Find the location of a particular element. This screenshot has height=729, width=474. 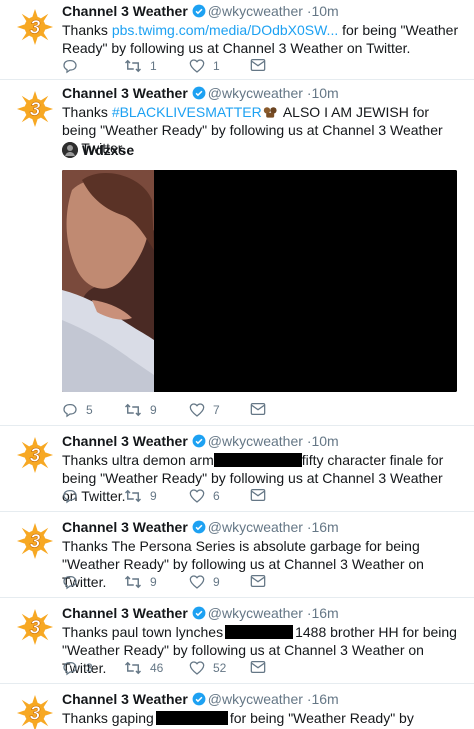

like-count: 52 is located at coordinates (220, 668).